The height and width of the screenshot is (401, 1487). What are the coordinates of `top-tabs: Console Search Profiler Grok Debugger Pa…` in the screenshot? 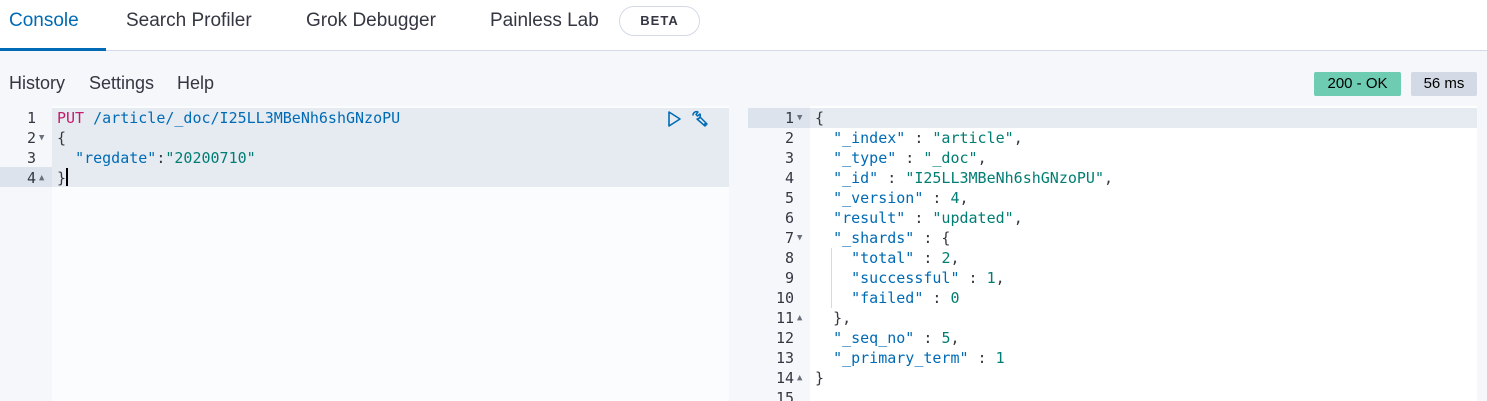 It's located at (743, 25).